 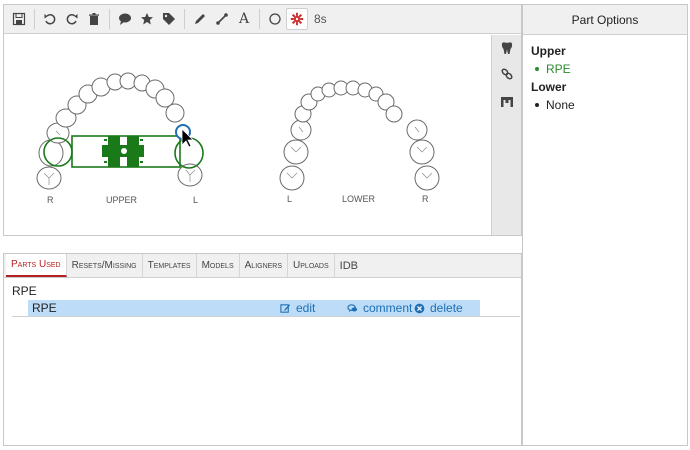 What do you see at coordinates (349, 265) in the screenshot?
I see `tab-idb: IDB` at bounding box center [349, 265].